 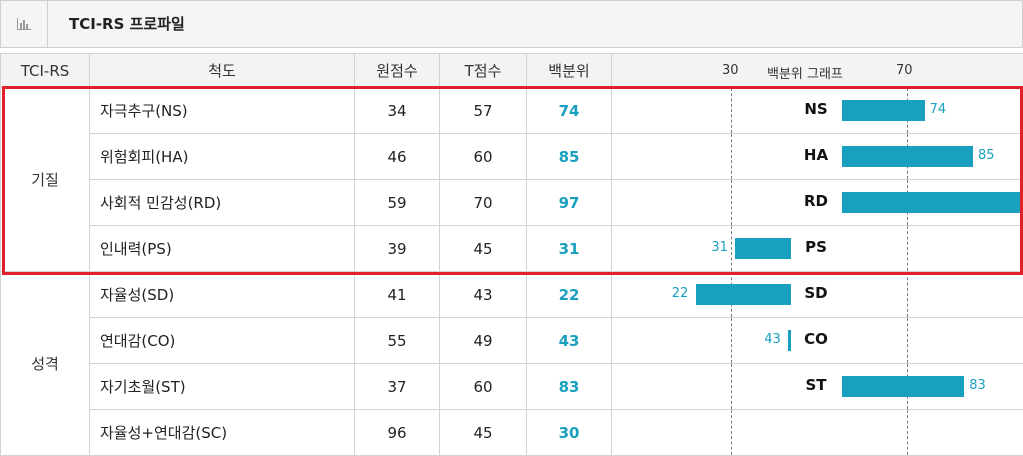 I want to click on percentile-graph-cell, so click(x=817, y=433).